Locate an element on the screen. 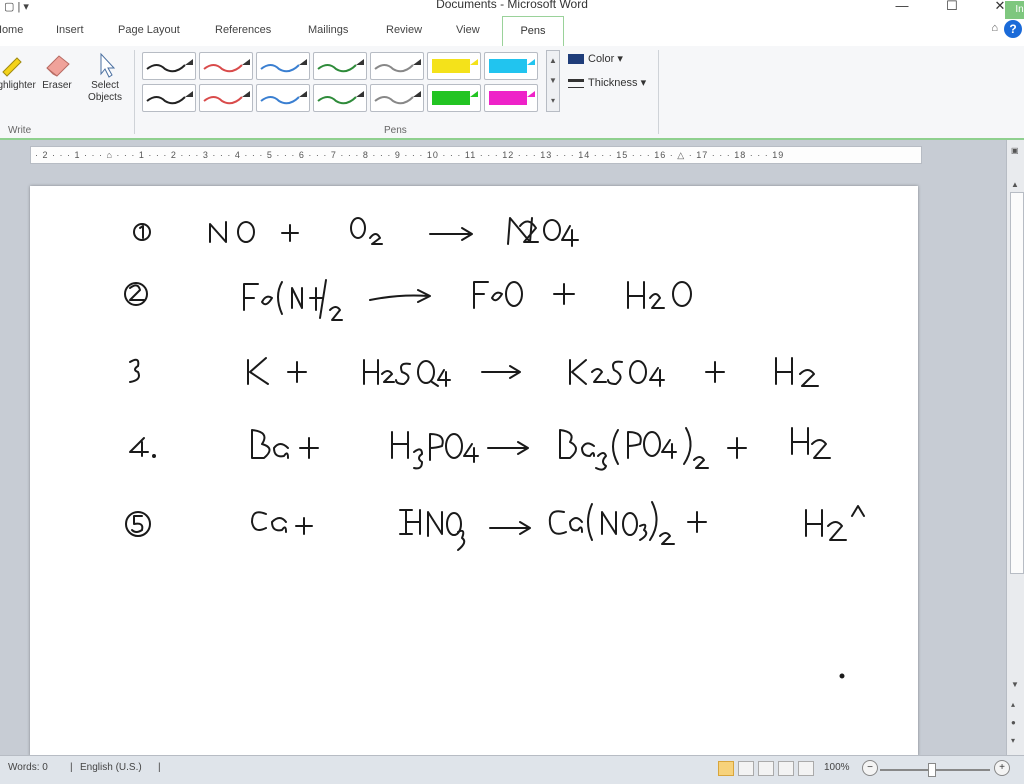 This screenshot has width=1024, height=784. word-count: Words: 0 is located at coordinates (28, 767).